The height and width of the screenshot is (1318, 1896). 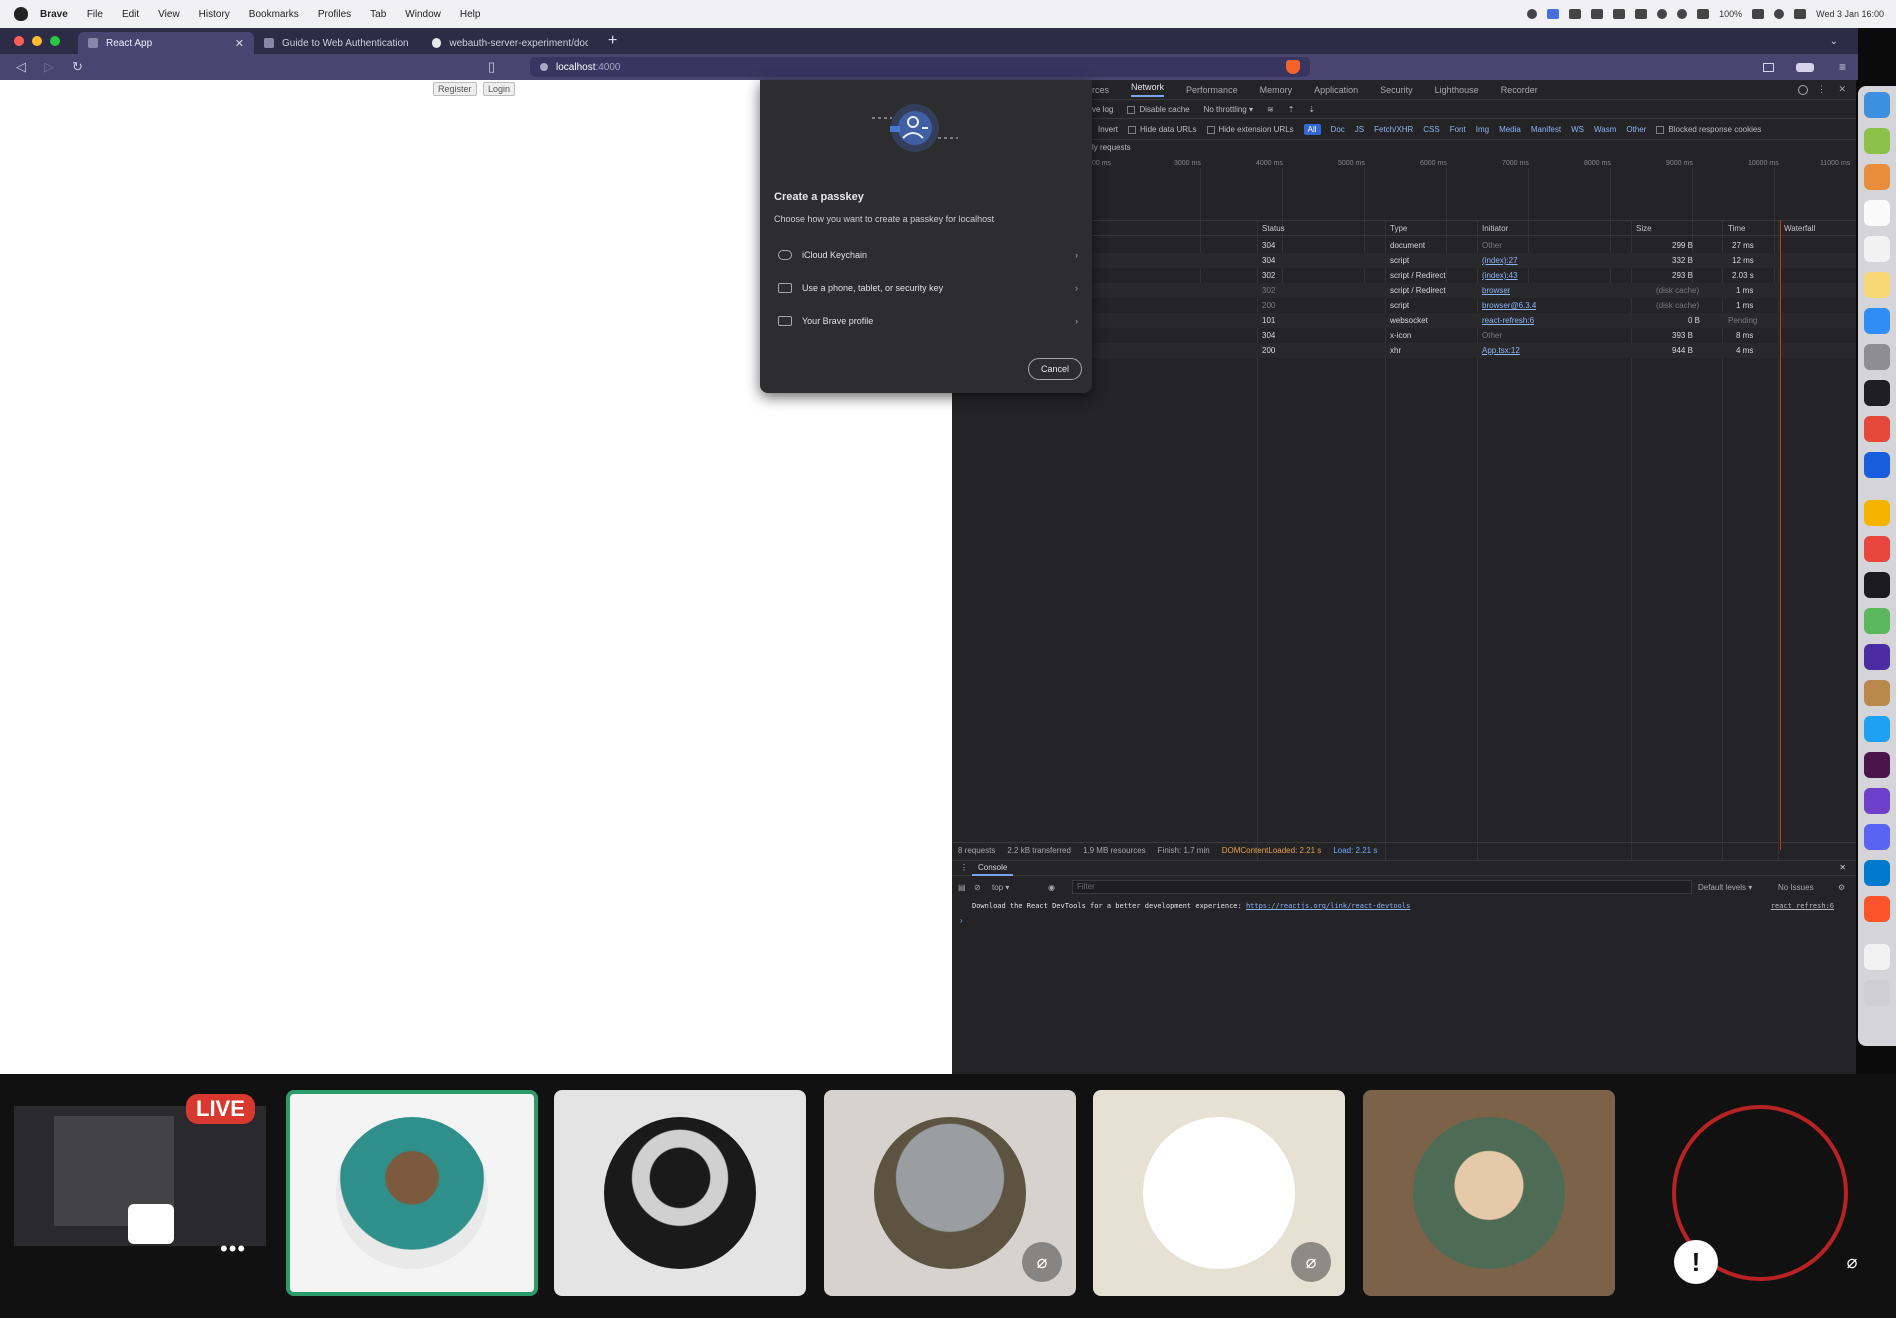 I want to click on tab-webauthn-guide: Guide to Web Authentication, so click(x=338, y=43).